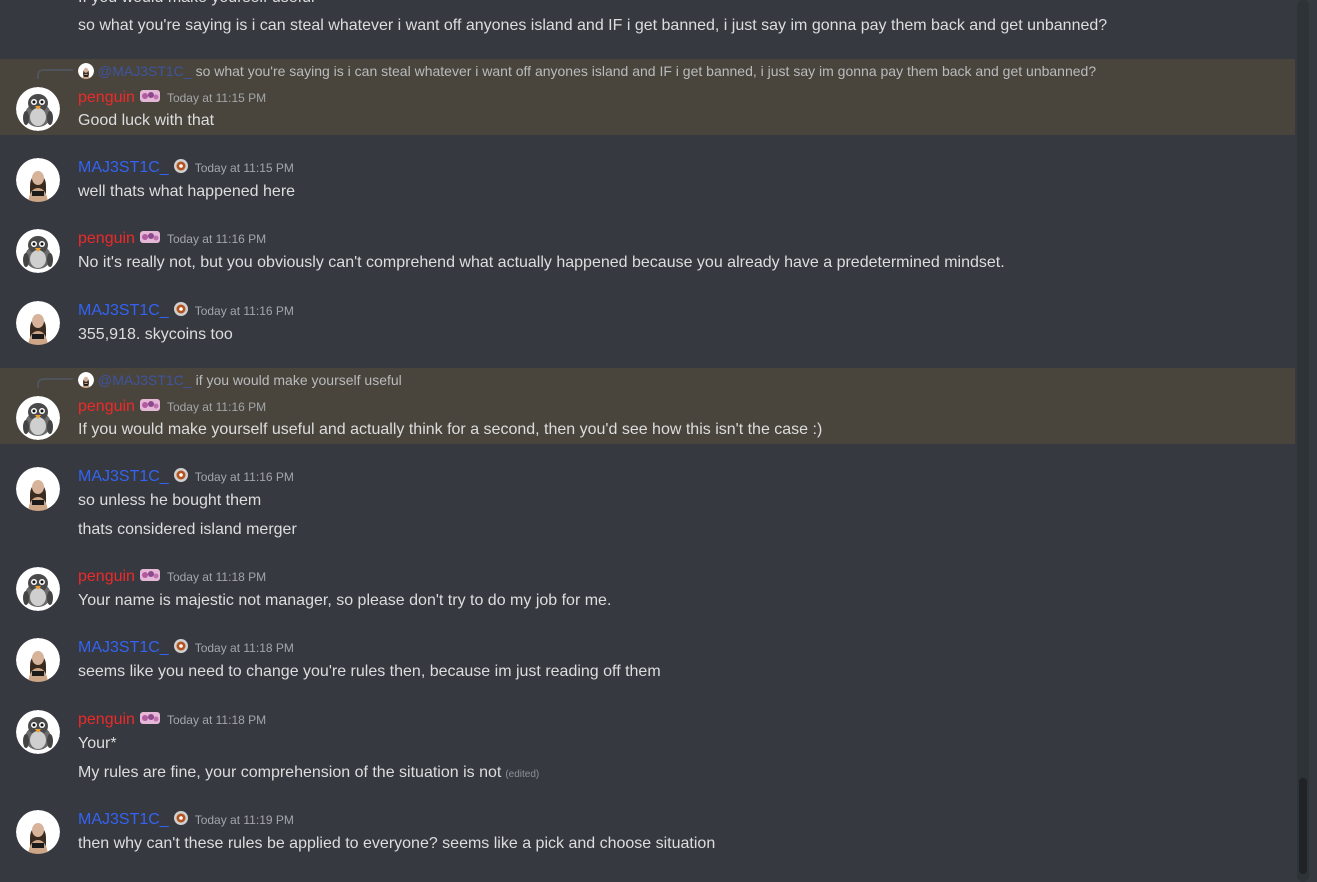 The height and width of the screenshot is (882, 1317). Describe the element at coordinates (97, 743) in the screenshot. I see `message-text: Your*` at that location.